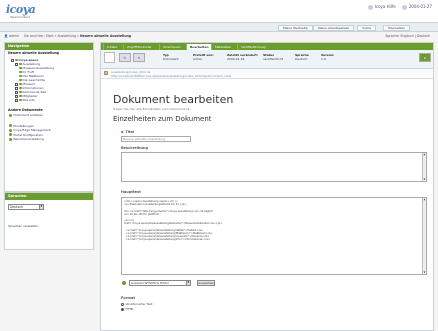 The width and height of the screenshot is (438, 331). What do you see at coordinates (128, 298) in the screenshot?
I see `format-label: Format` at bounding box center [128, 298].